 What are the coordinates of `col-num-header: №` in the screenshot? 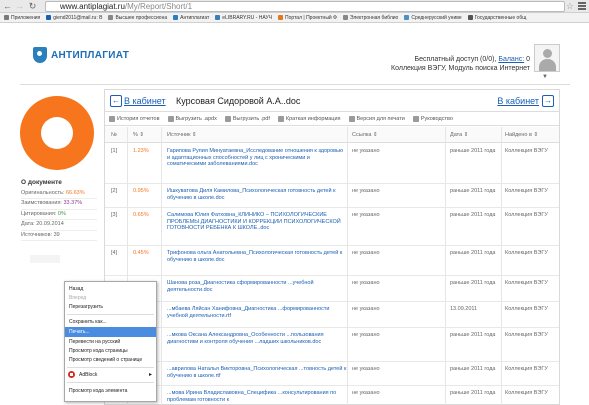 It's located at (114, 135).